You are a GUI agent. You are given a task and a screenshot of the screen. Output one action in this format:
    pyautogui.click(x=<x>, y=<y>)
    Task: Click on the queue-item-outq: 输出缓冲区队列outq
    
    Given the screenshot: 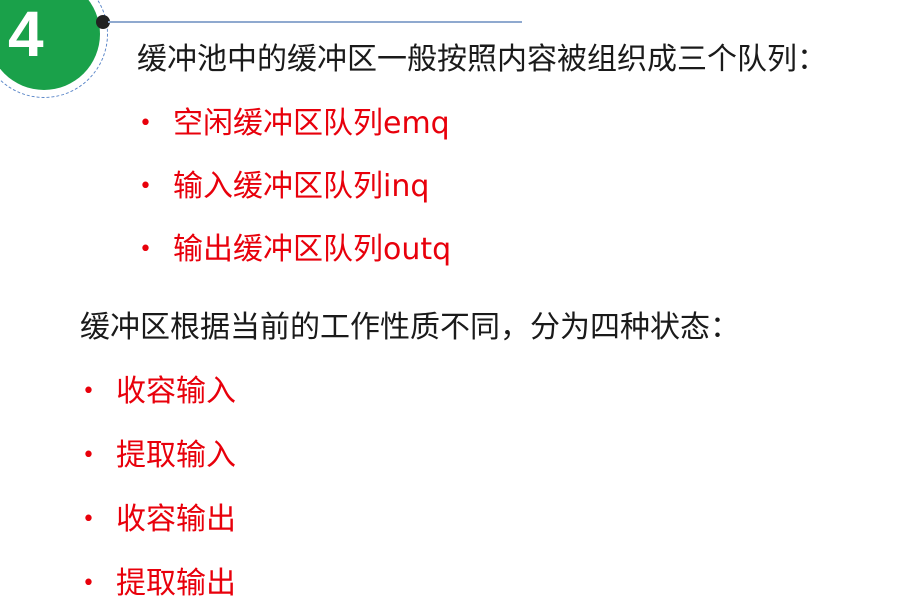 What is the action you would take?
    pyautogui.click(x=312, y=249)
    